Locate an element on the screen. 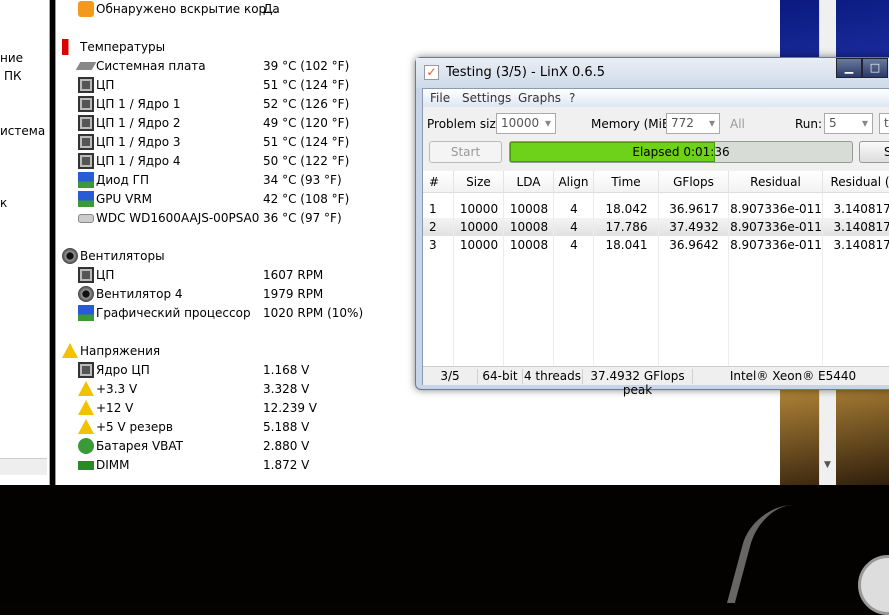 The image size is (889, 615). problem-size-select: 10000 is located at coordinates (526, 123).